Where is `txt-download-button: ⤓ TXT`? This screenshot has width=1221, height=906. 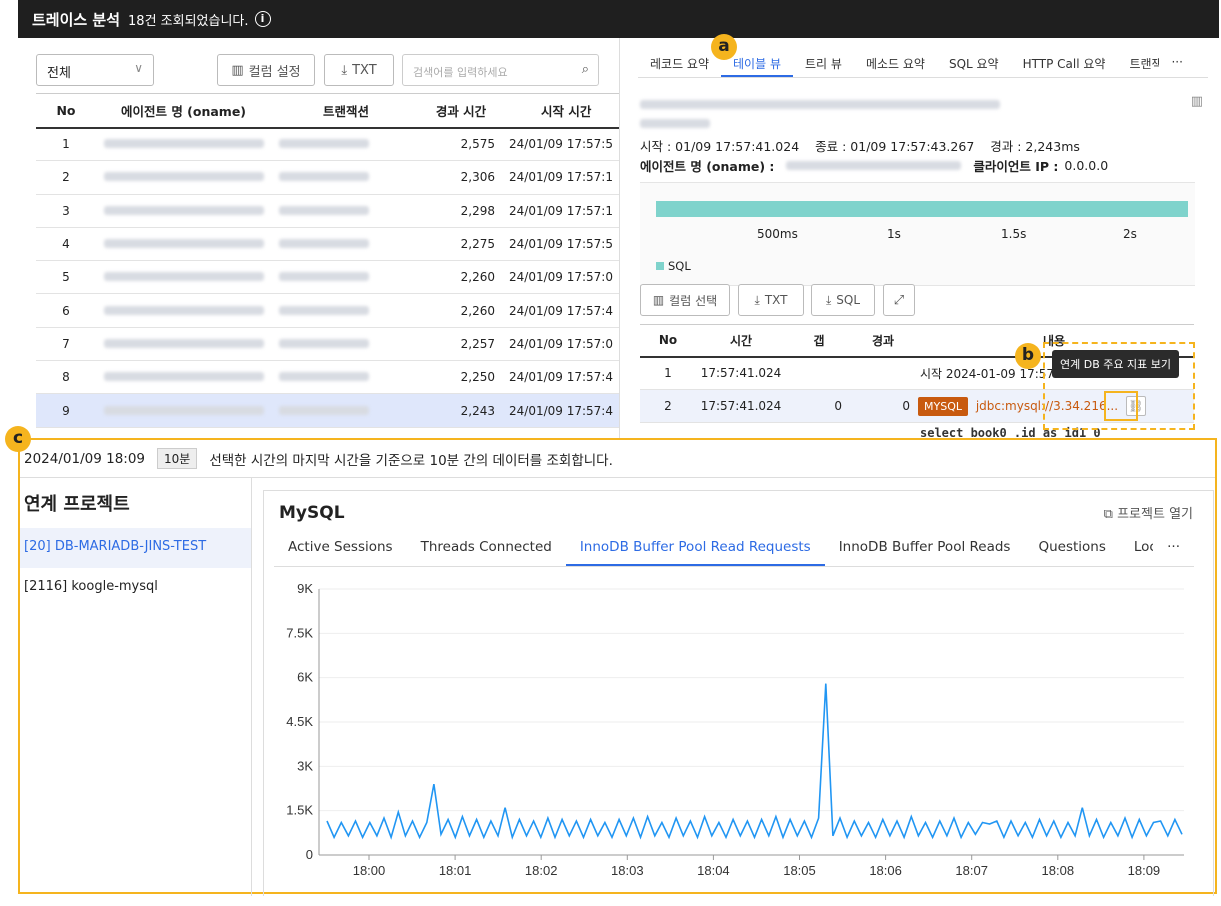 txt-download-button: ⤓ TXT is located at coordinates (359, 70).